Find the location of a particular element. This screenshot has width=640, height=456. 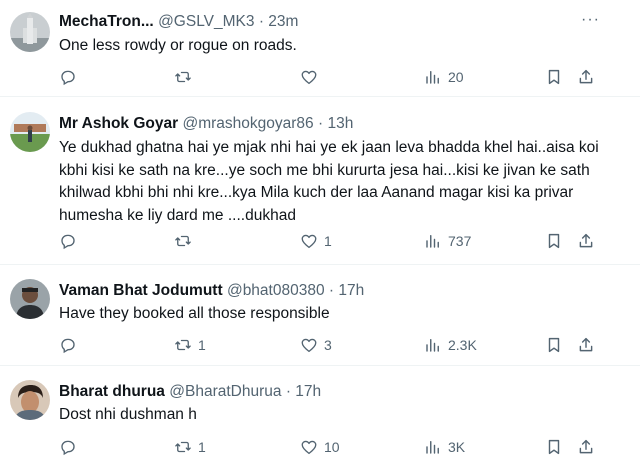

views-button: 3K is located at coordinates (444, 446).